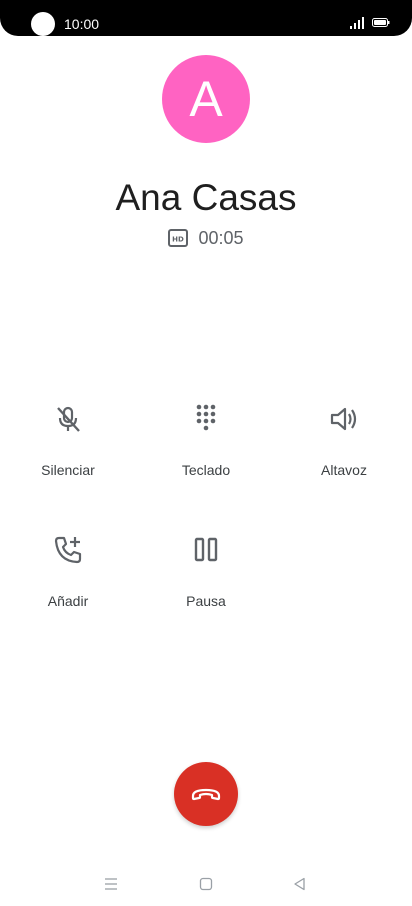 This screenshot has width=412, height=906. Describe the element at coordinates (68, 579) in the screenshot. I see `add-call-button: Añadir` at that location.